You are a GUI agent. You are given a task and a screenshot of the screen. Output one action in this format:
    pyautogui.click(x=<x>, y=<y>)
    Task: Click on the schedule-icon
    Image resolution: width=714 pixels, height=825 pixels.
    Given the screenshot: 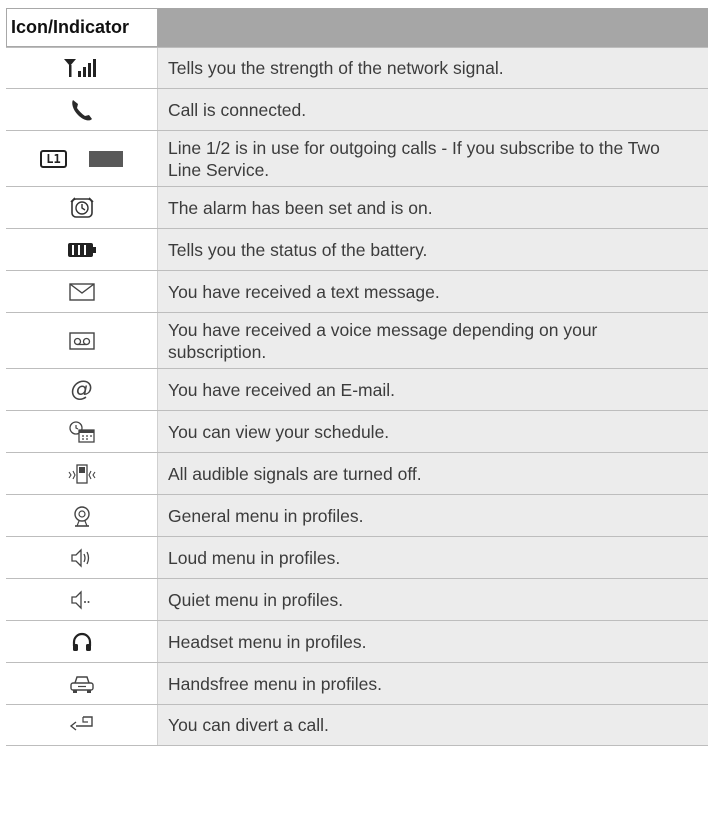 What is the action you would take?
    pyautogui.click(x=82, y=431)
    